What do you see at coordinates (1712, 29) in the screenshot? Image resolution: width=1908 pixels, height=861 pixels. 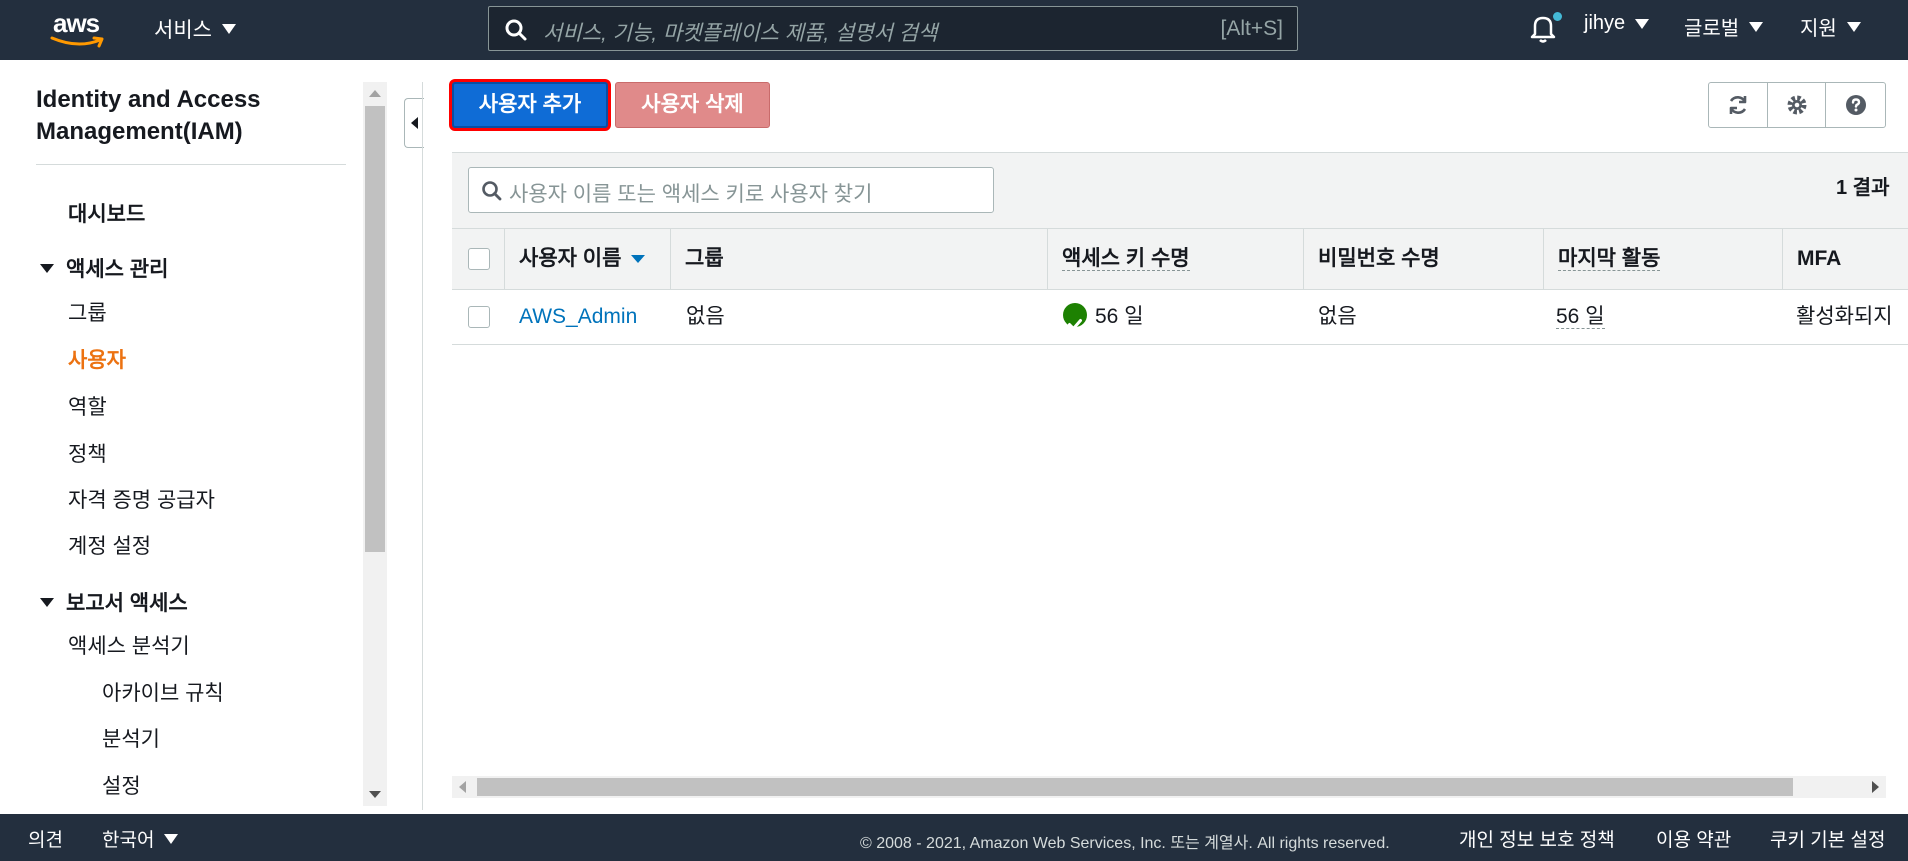 I see `region-label: 글로벌` at bounding box center [1712, 29].